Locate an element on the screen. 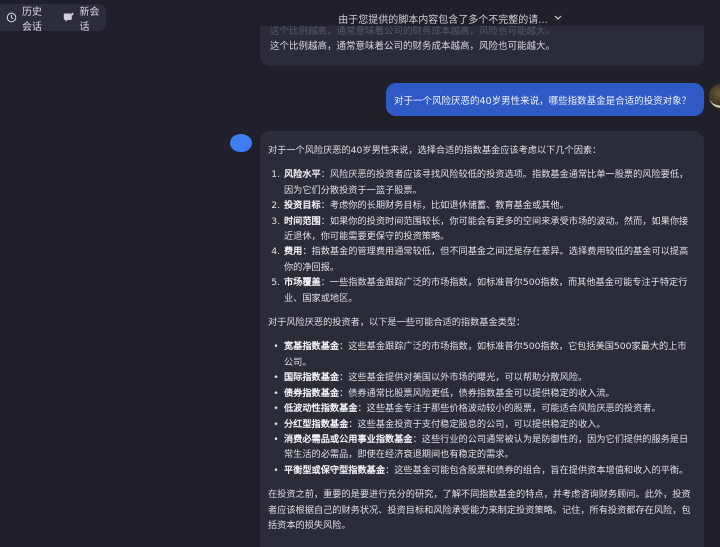  history-icon is located at coordinates (11, 17).